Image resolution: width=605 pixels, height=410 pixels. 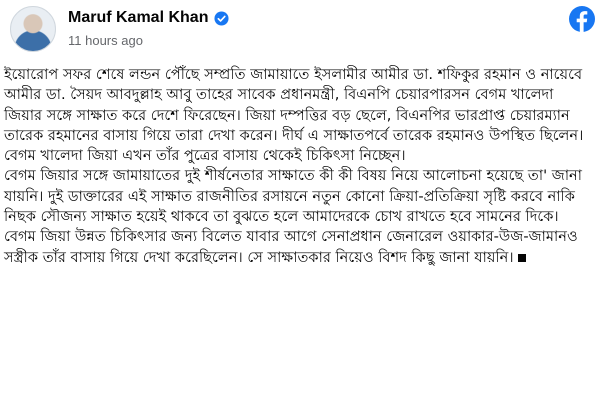 What do you see at coordinates (138, 18) in the screenshot?
I see `author-name: Maruf Kamal Khan` at bounding box center [138, 18].